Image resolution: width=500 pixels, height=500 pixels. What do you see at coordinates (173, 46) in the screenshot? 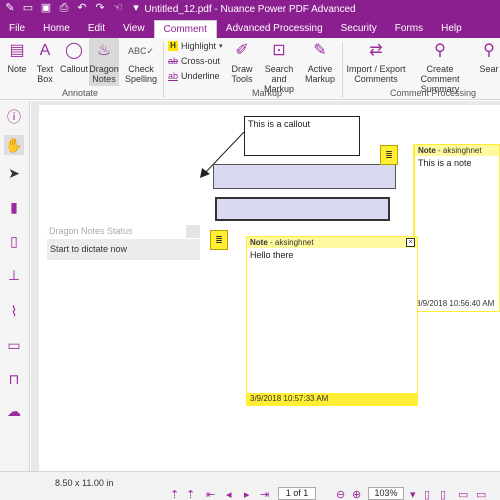
I see `highlight-icon: H` at bounding box center [173, 46].